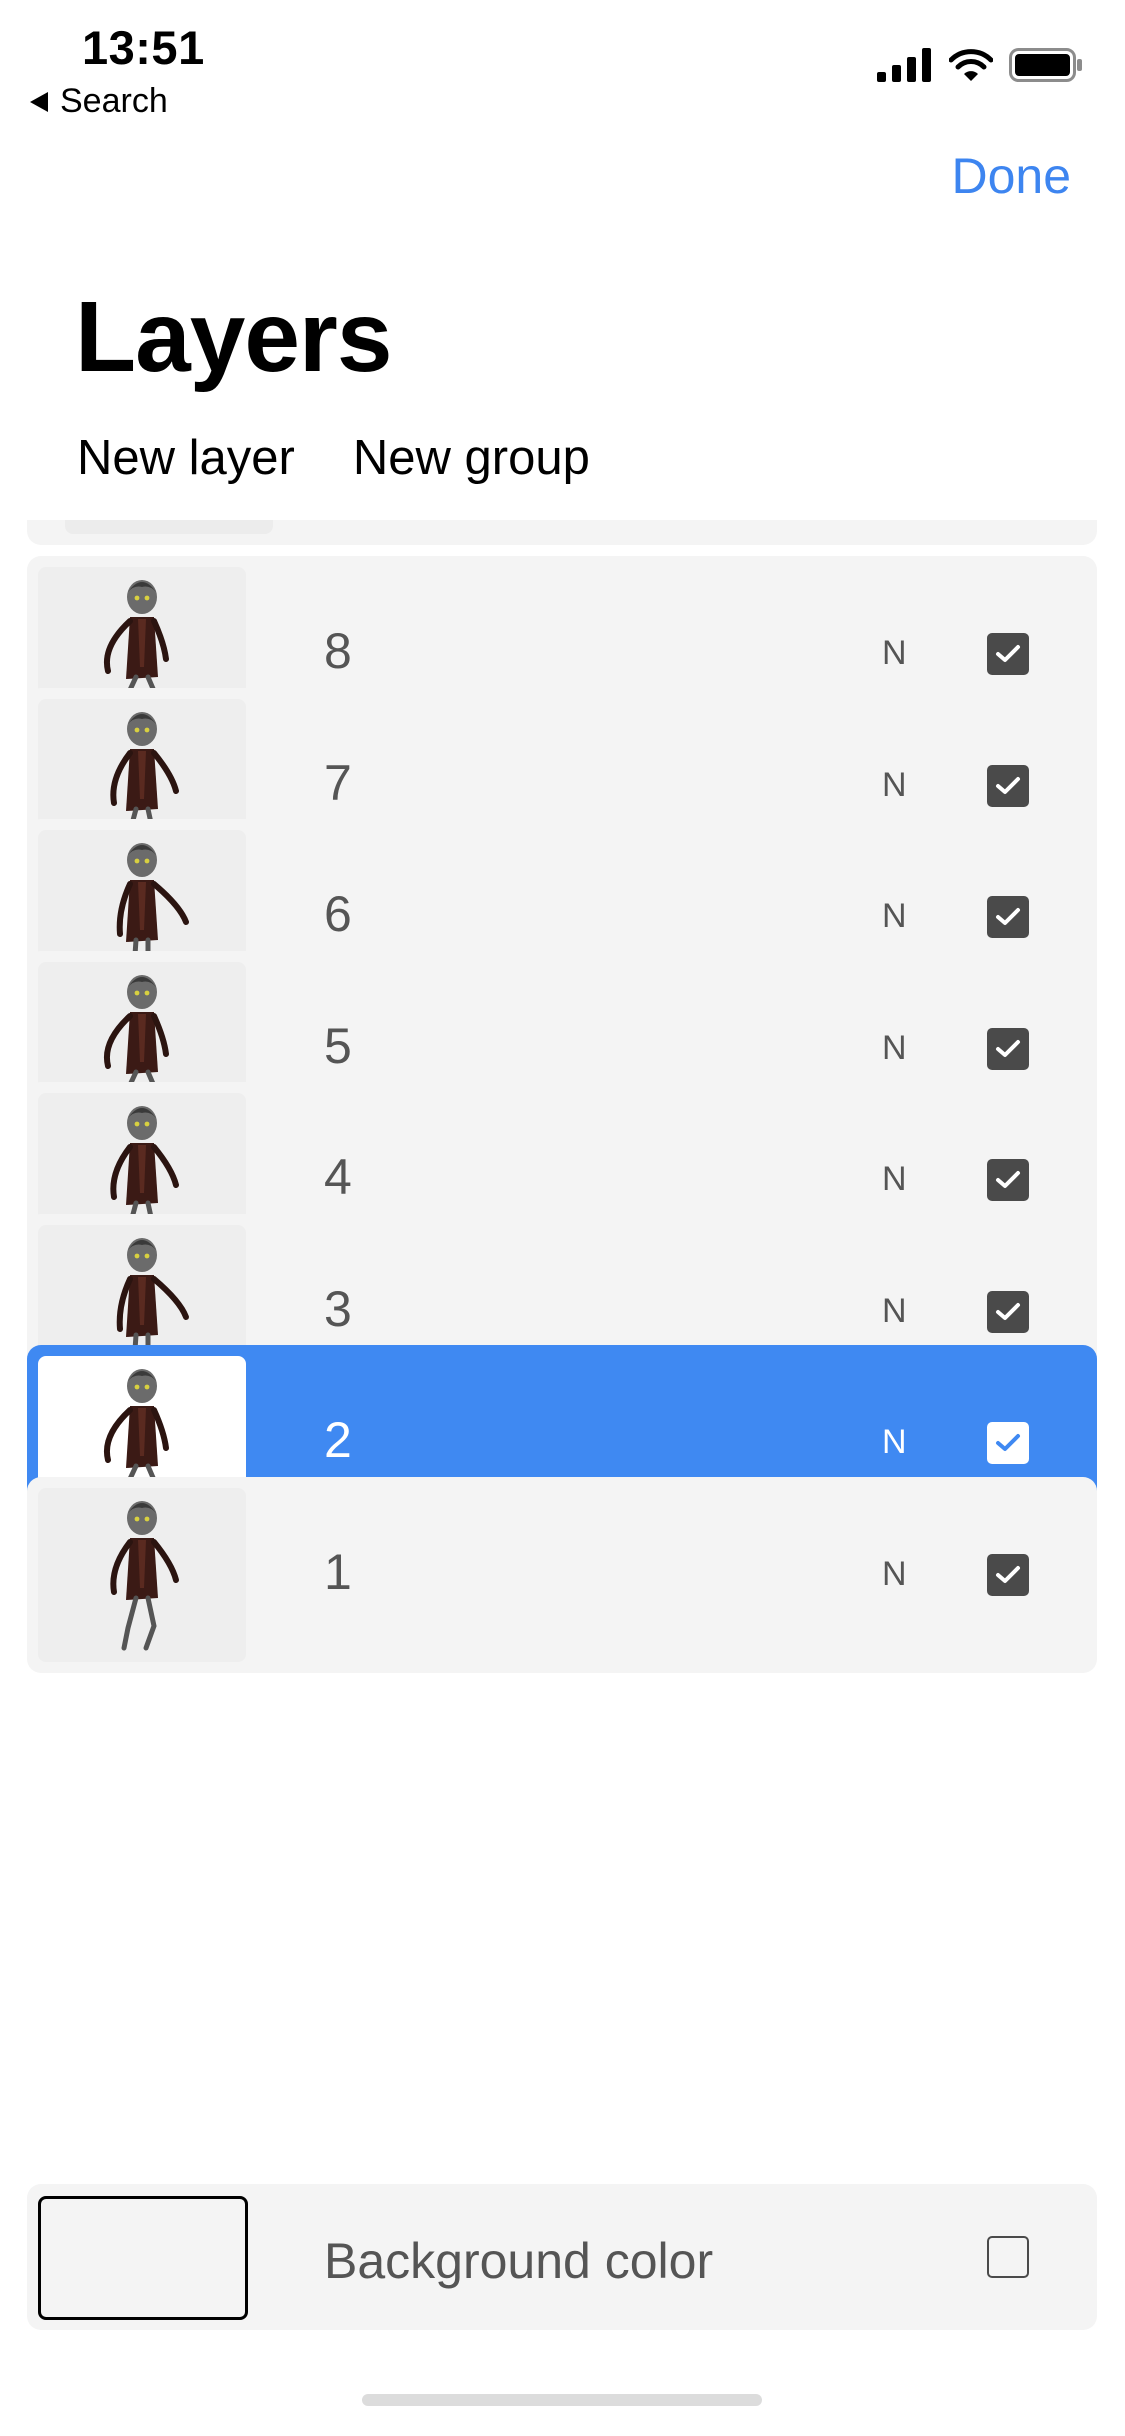 The image size is (1125, 2436). I want to click on layer-name: 7, so click(338, 782).